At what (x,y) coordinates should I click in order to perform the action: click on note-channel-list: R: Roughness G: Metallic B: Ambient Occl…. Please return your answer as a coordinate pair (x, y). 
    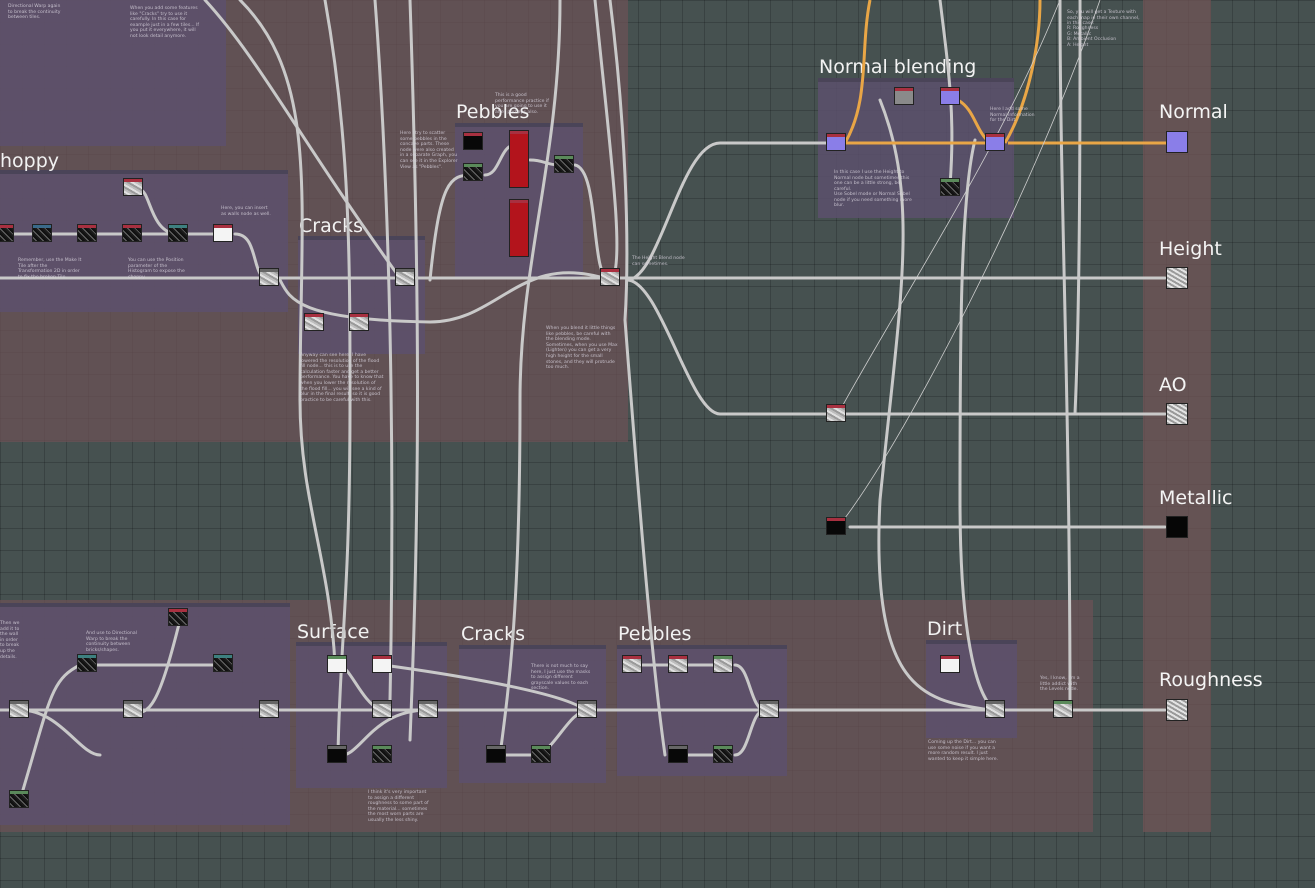
    Looking at the image, I should click on (1092, 37).